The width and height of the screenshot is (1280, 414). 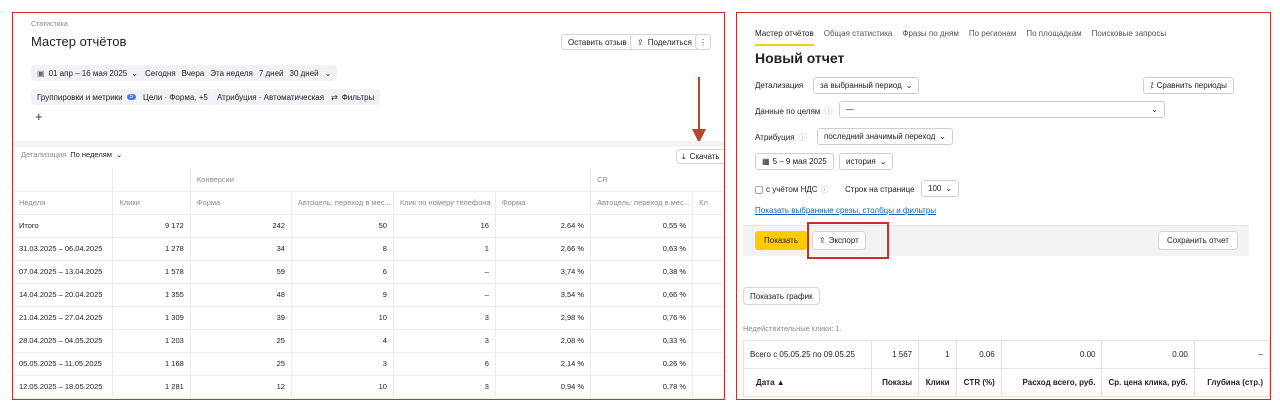 What do you see at coordinates (993, 37) in the screenshot?
I see `tab-by-region: По регионам` at bounding box center [993, 37].